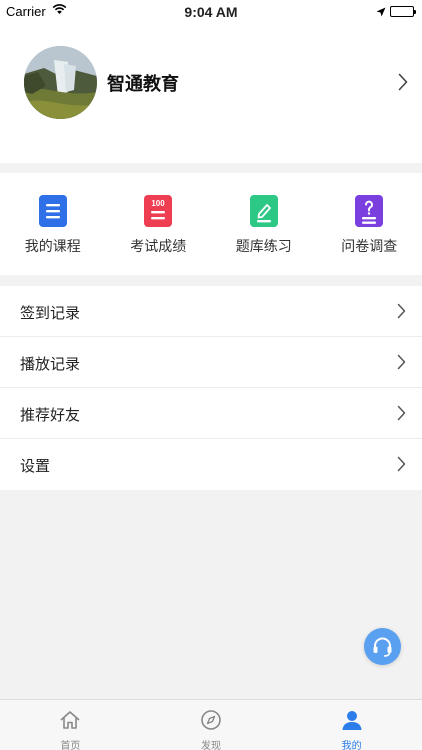  Describe the element at coordinates (158, 246) in the screenshot. I see `quick-action-label: 考试成绩` at that location.